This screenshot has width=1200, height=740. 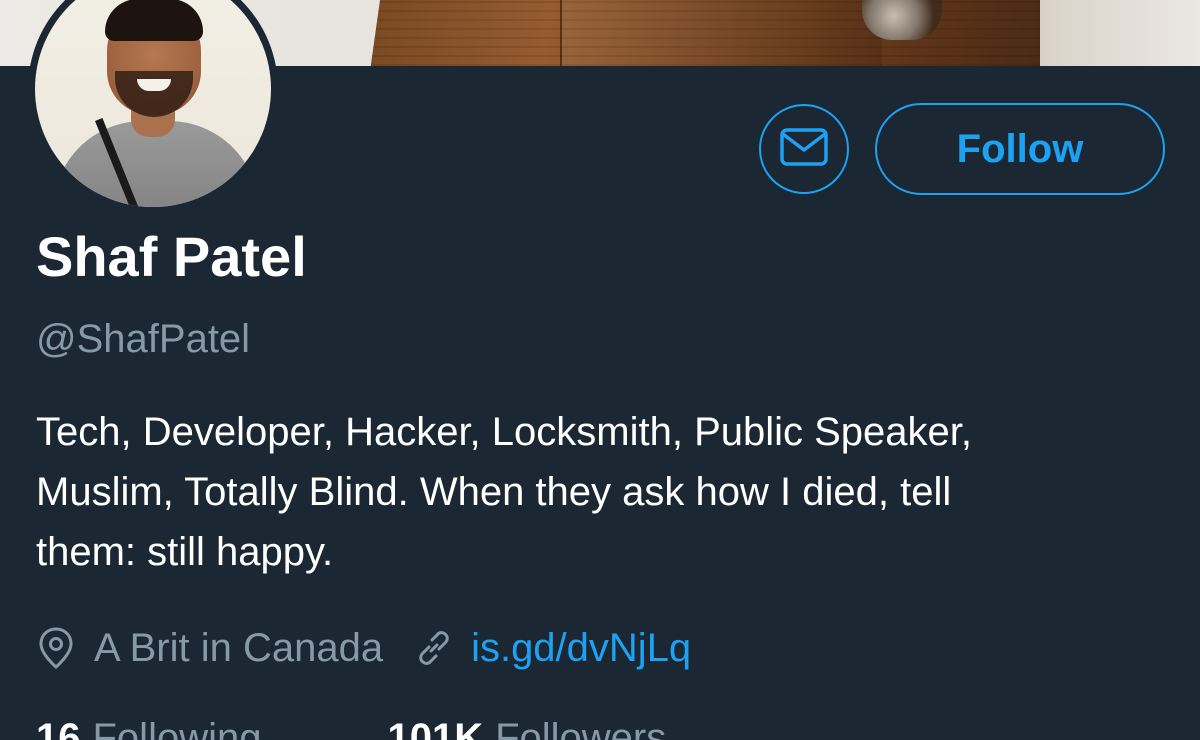 What do you see at coordinates (154, 94) in the screenshot?
I see `avatar-beard` at bounding box center [154, 94].